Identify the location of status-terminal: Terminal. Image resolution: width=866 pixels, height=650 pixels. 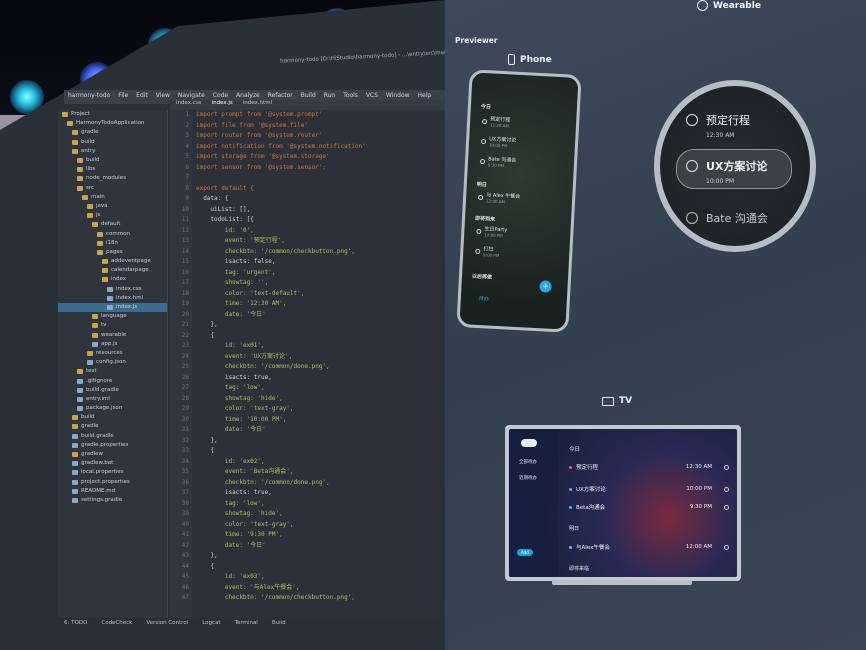
(246, 624).